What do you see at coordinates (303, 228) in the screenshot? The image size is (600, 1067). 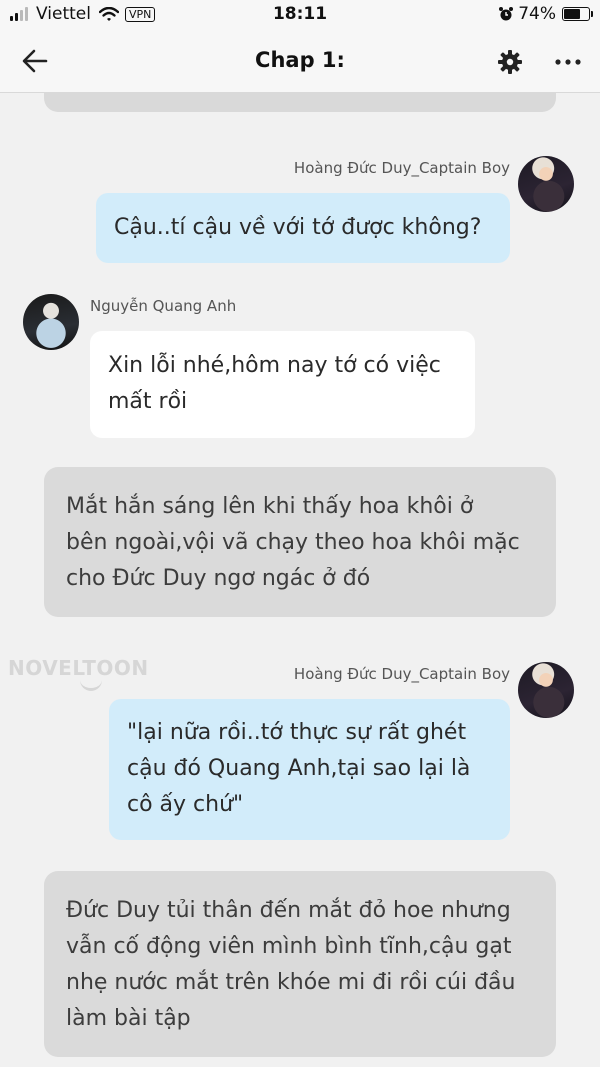 I see `message-bubble-outgoing: Cậu..tí cậu về với tớ được không?` at bounding box center [303, 228].